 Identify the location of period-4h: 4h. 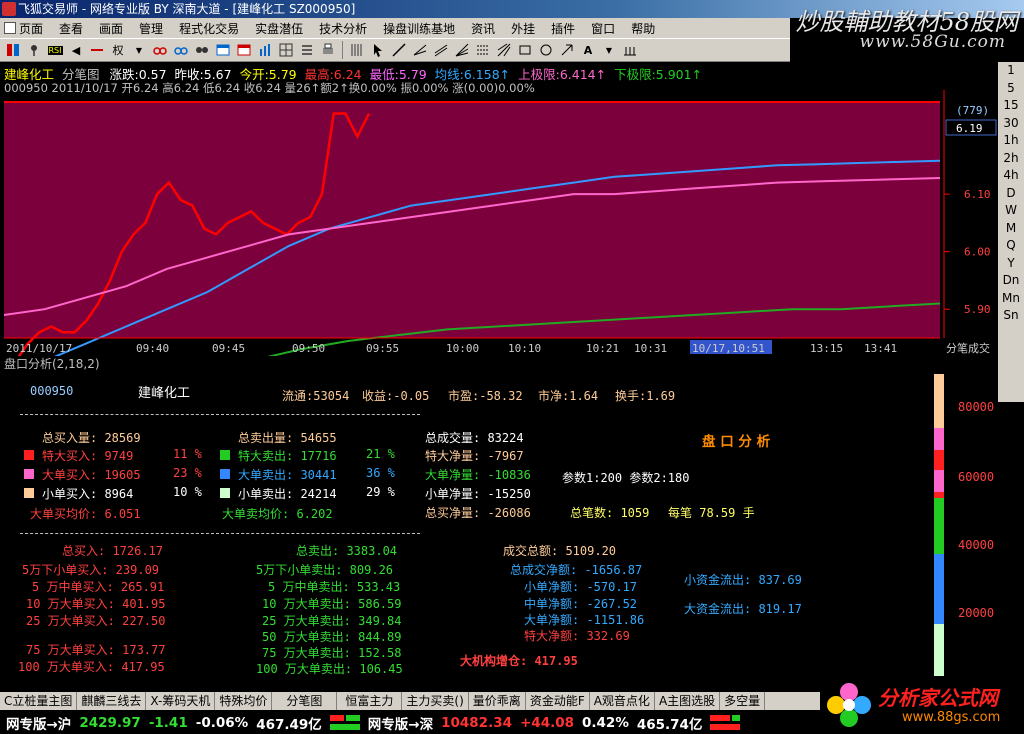
(1011, 176).